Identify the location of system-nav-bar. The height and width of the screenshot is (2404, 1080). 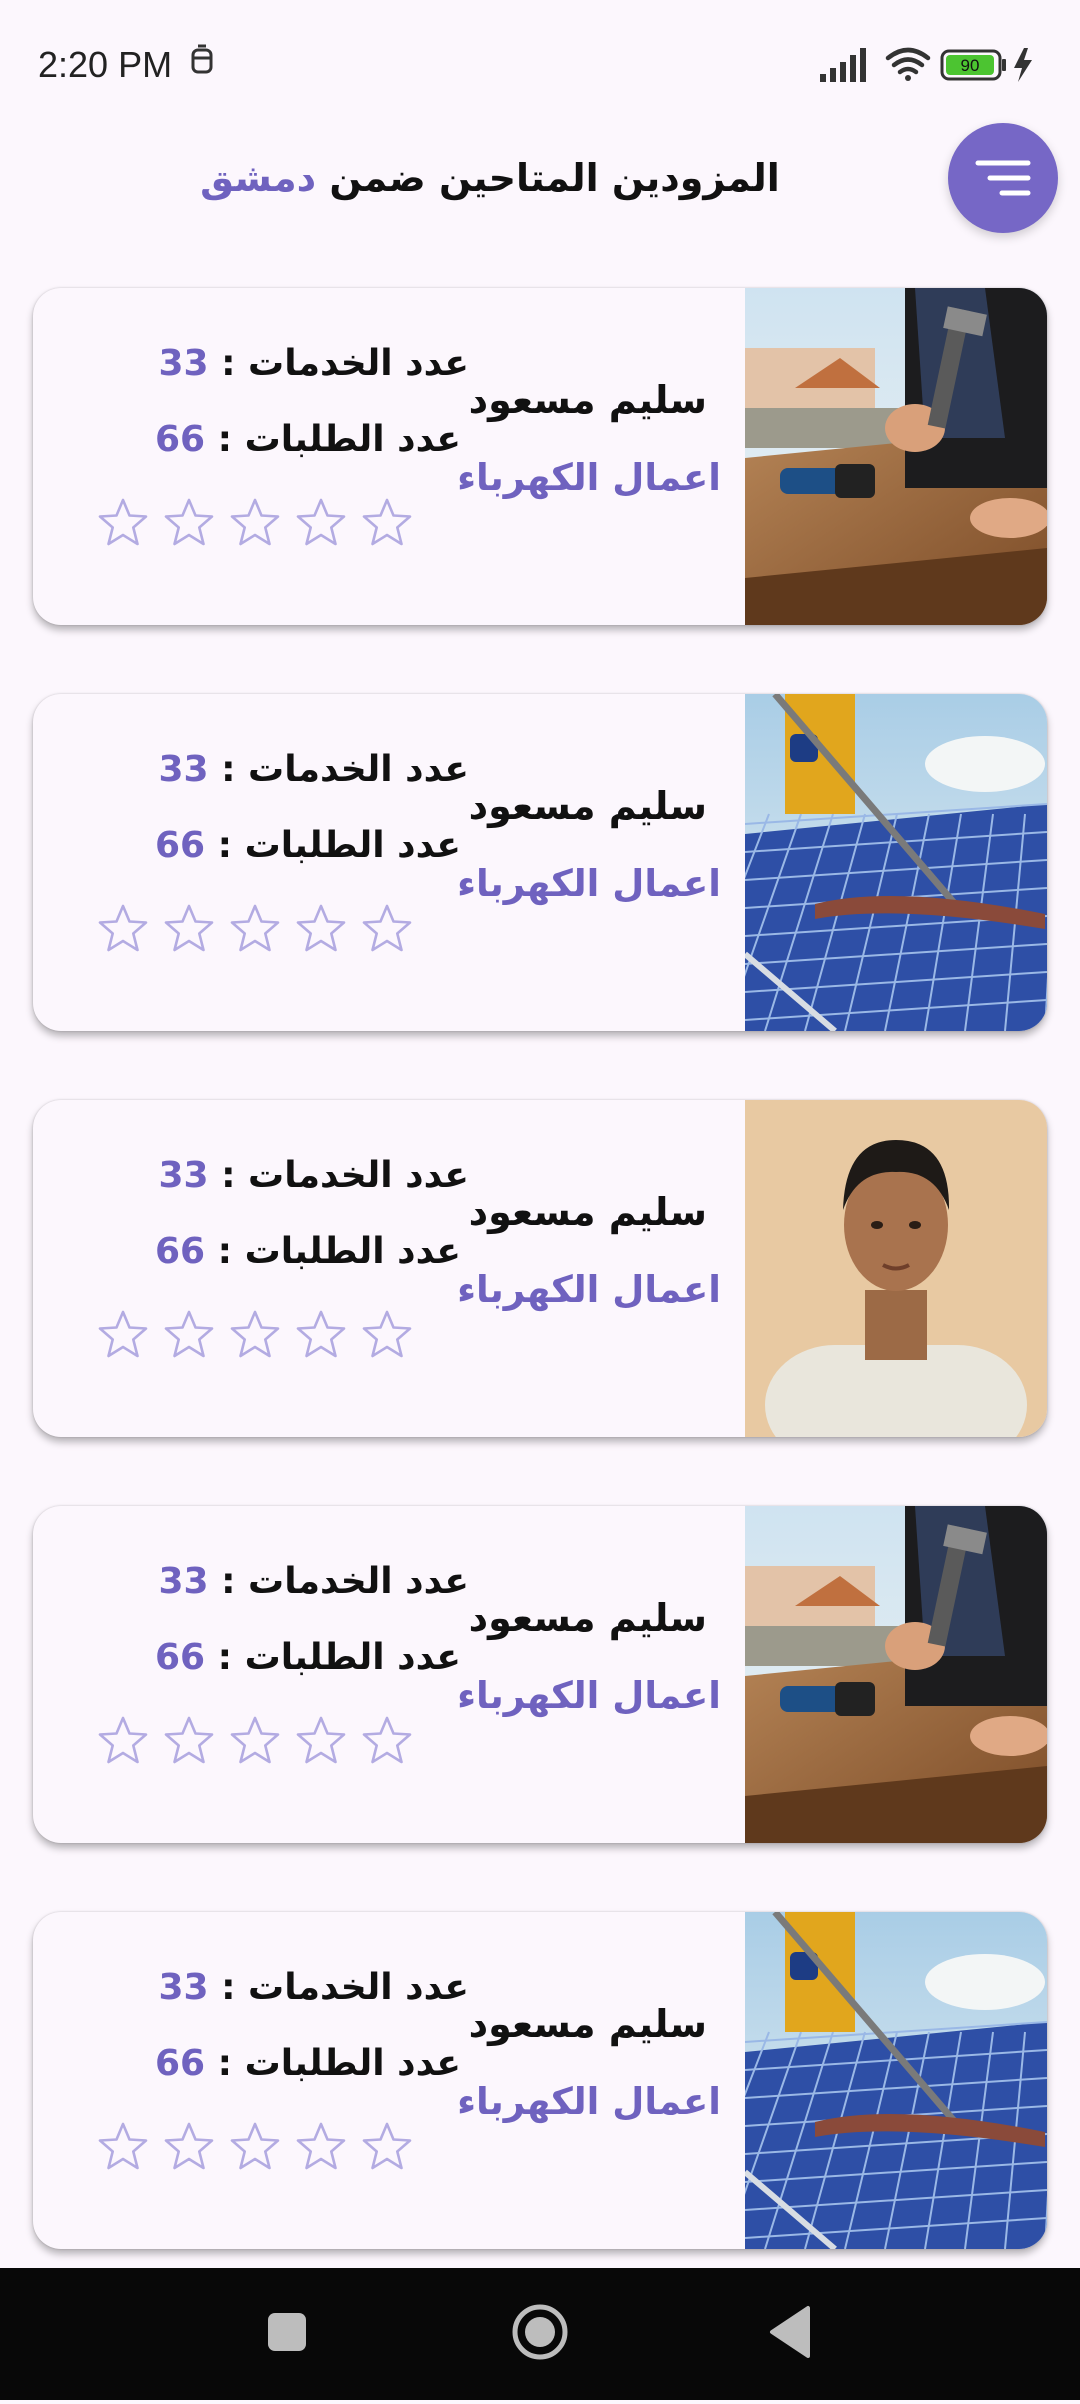
(540, 2334).